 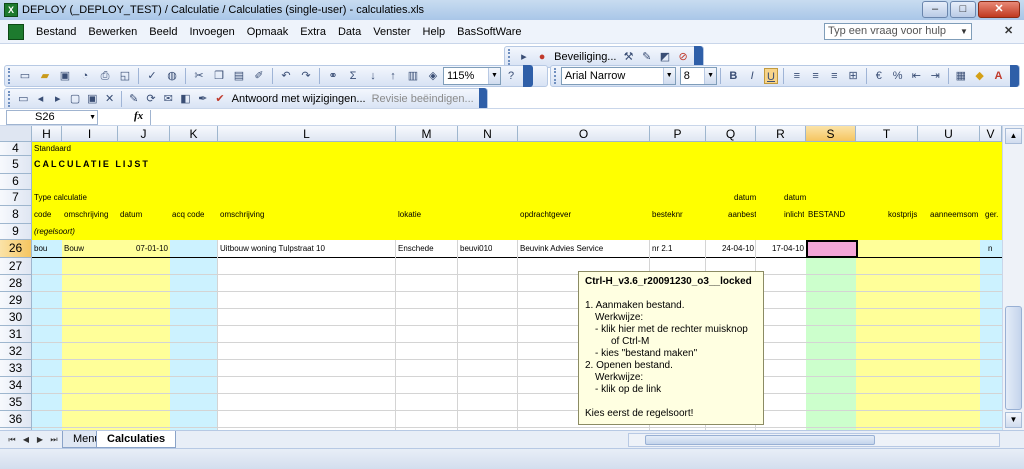 I want to click on select-all-corner, so click(x=16, y=134).